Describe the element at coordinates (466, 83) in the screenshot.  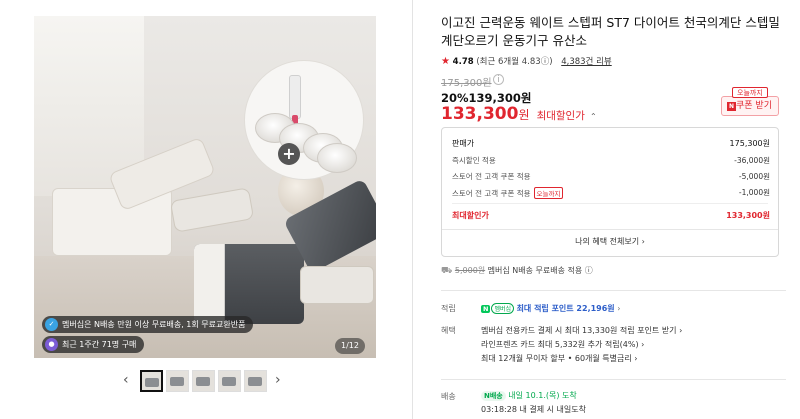
I see `original-price: 175,300원` at that location.